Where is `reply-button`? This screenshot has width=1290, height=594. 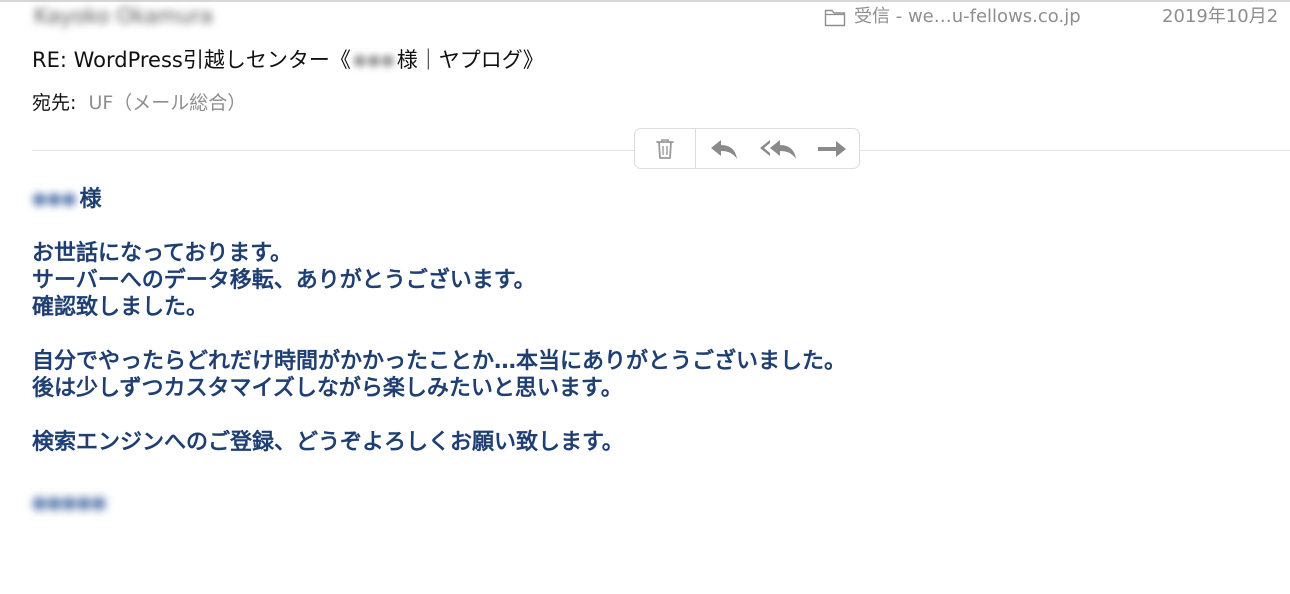
reply-button is located at coordinates (724, 148).